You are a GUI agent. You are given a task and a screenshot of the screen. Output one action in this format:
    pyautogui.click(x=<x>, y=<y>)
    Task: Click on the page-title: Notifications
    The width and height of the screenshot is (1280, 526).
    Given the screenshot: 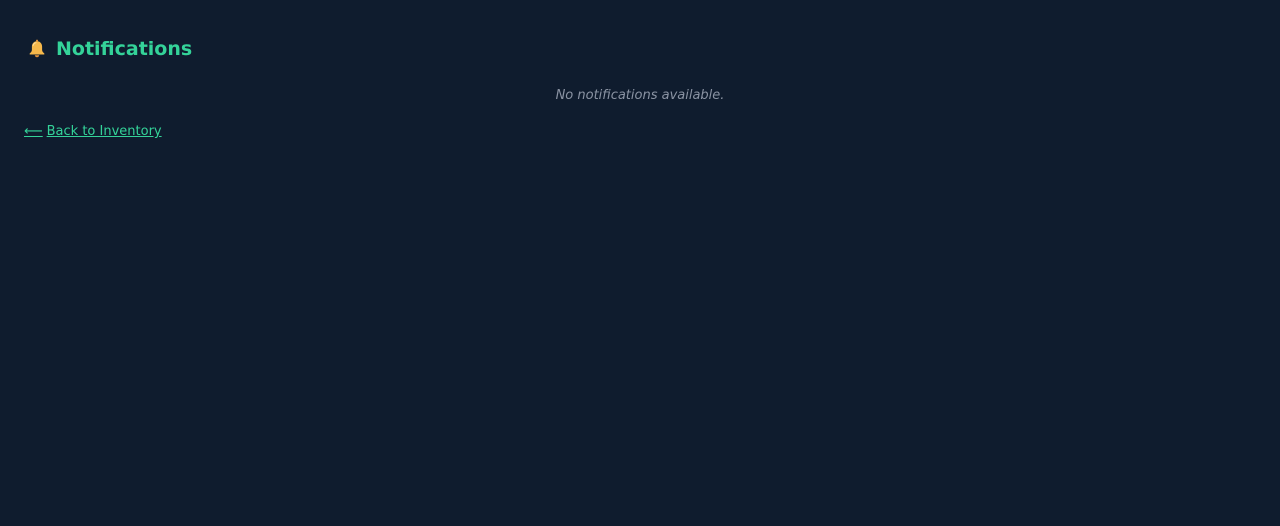 What is the action you would take?
    pyautogui.click(x=124, y=49)
    